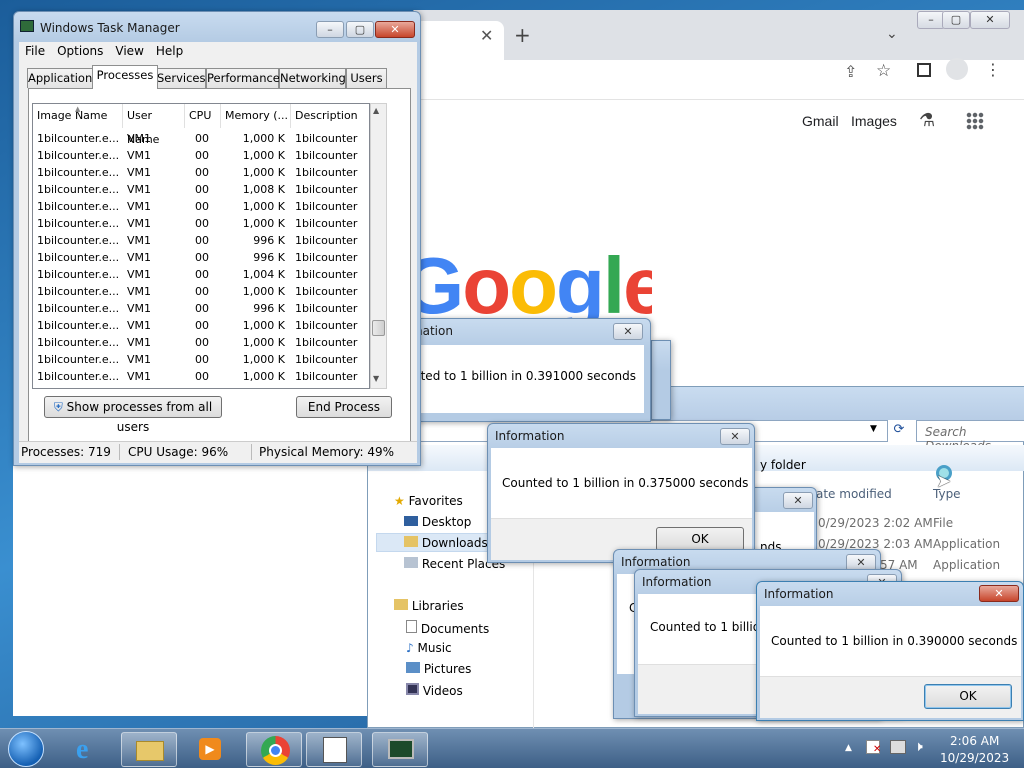 The width and height of the screenshot is (1024, 768). What do you see at coordinates (203, 116) in the screenshot?
I see `col-cpu: CPU` at bounding box center [203, 116].